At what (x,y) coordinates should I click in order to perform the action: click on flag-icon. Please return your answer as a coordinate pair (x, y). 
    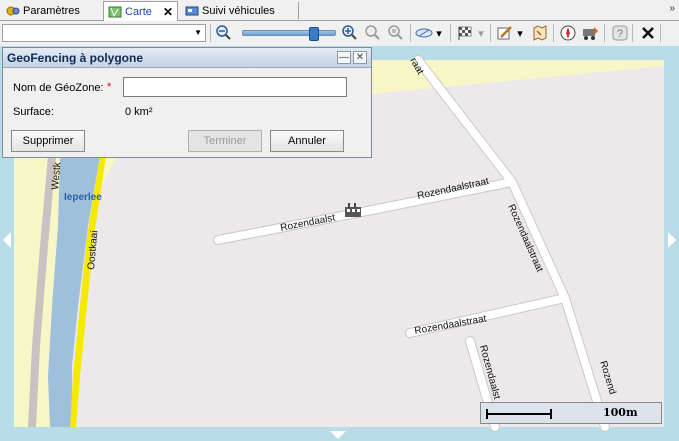
    Looking at the image, I should click on (465, 33).